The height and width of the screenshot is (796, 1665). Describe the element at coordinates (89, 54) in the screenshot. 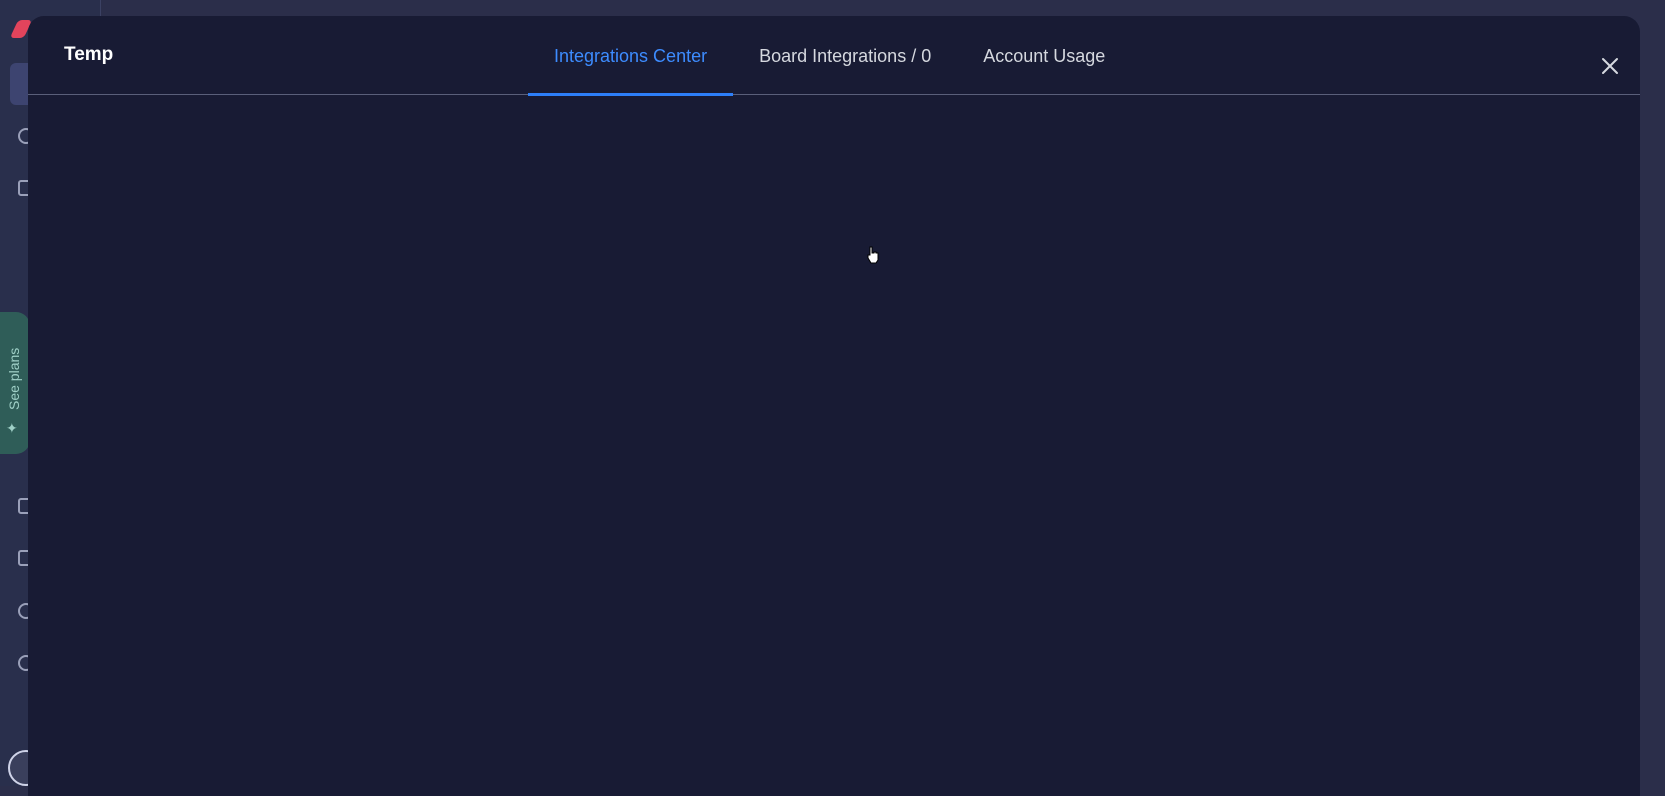

I see `modal-title: Temp` at that location.